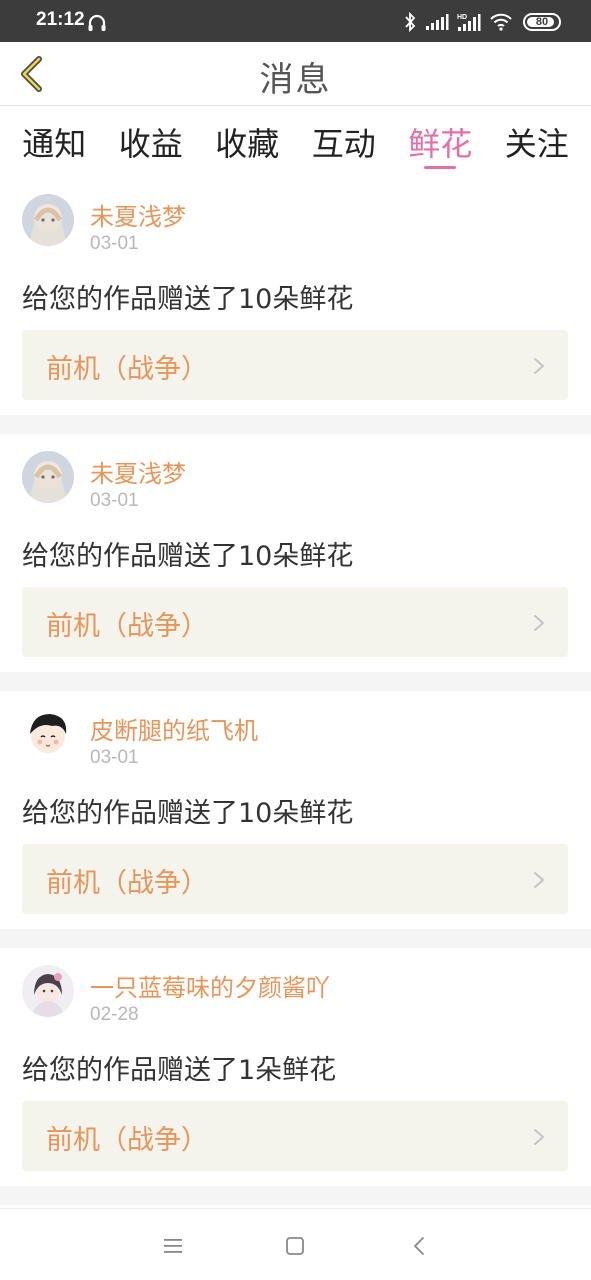  What do you see at coordinates (295, 80) in the screenshot?
I see `page-title: 消息` at bounding box center [295, 80].